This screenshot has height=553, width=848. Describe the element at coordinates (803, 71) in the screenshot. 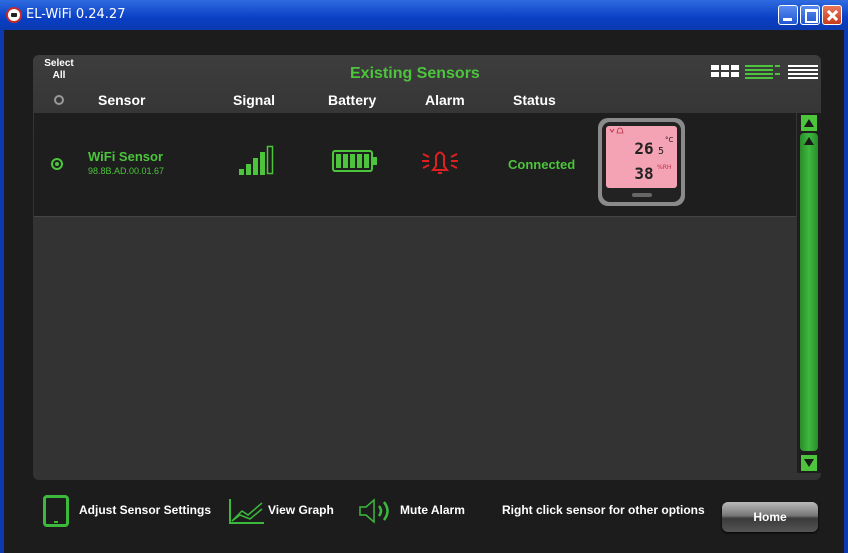

I see `compact-view-icon` at that location.